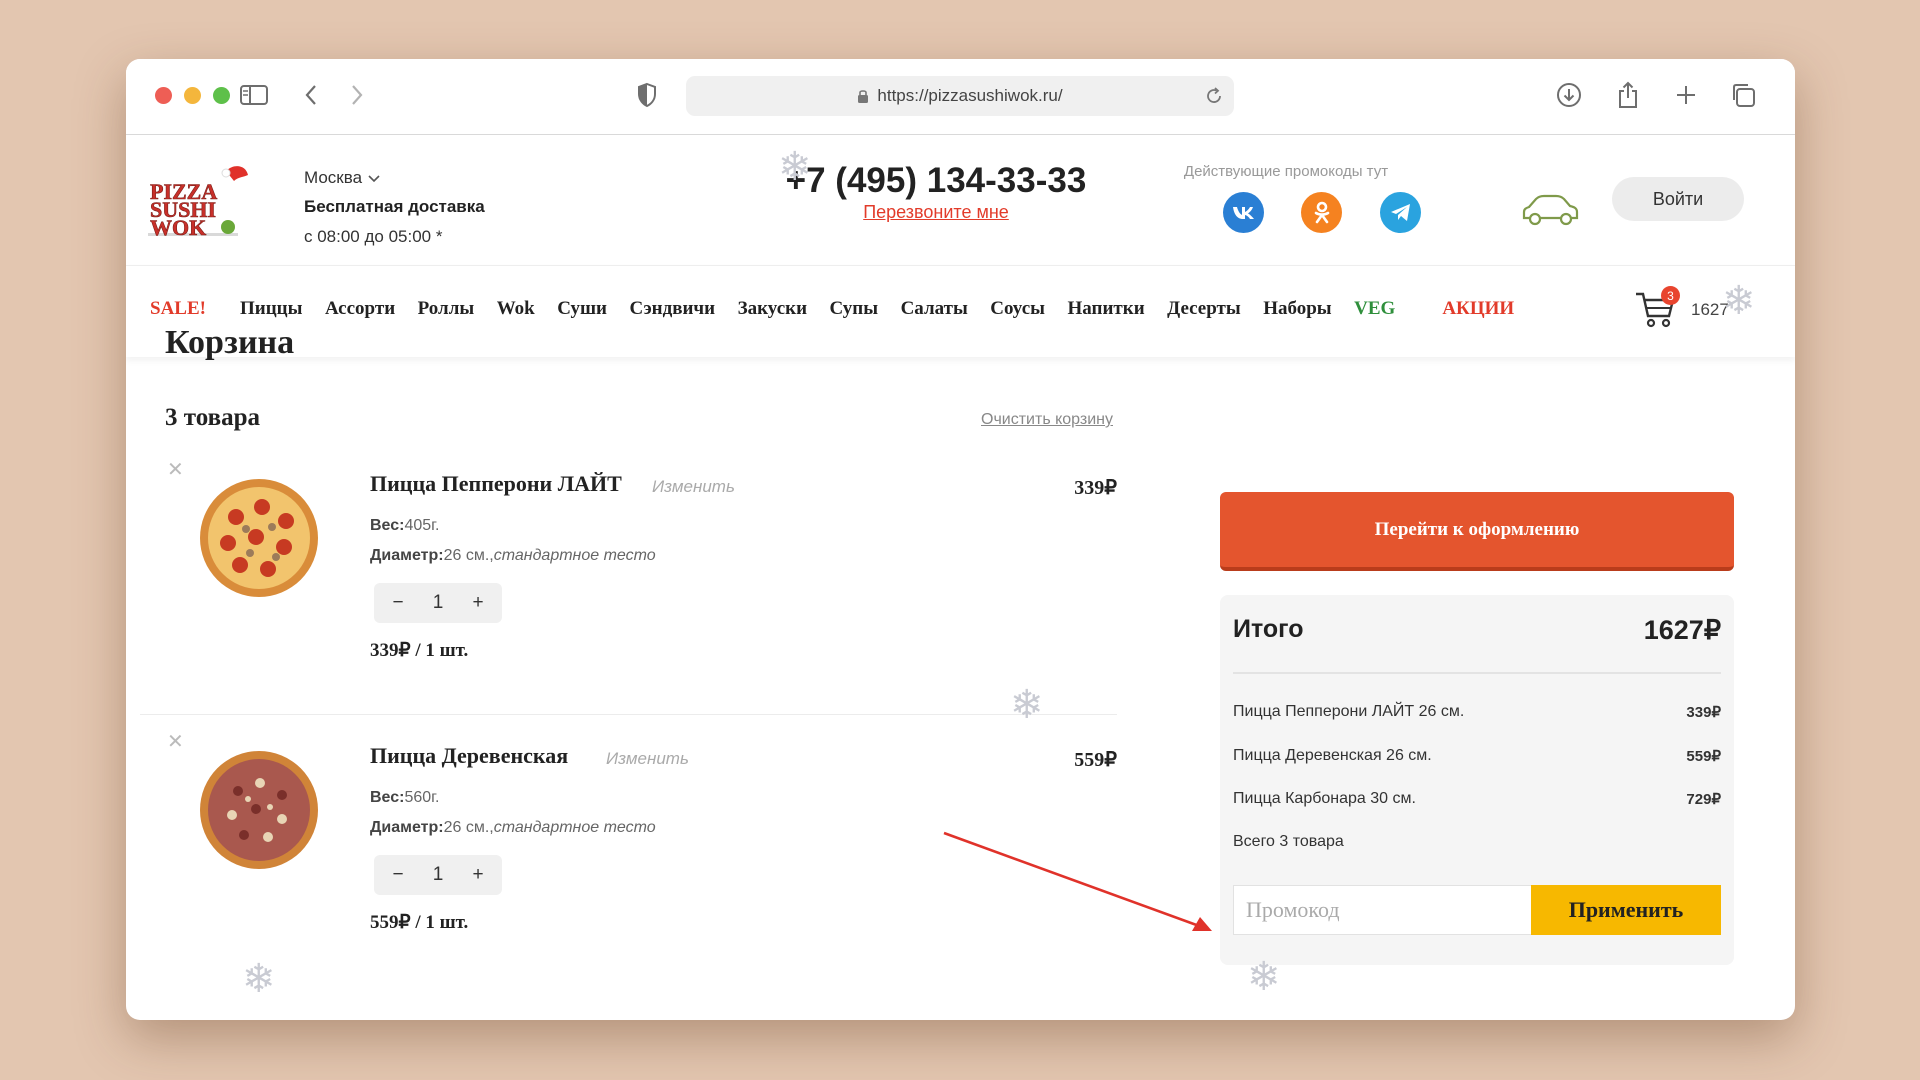 The height and width of the screenshot is (1080, 1920). I want to click on nav-item-wok: Wok, so click(516, 309).